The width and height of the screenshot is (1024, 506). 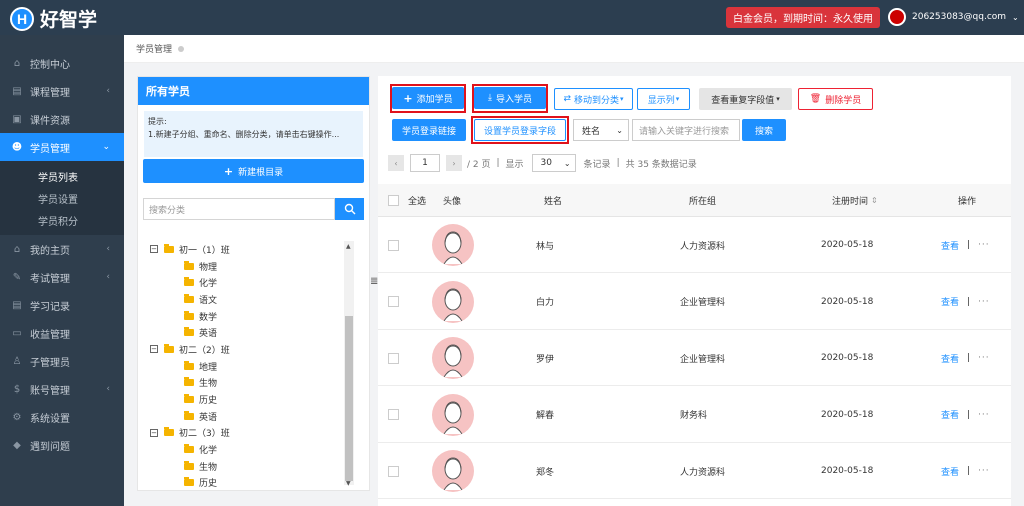 What do you see at coordinates (396, 163) in the screenshot?
I see `prev-page-icon: ‹` at bounding box center [396, 163].